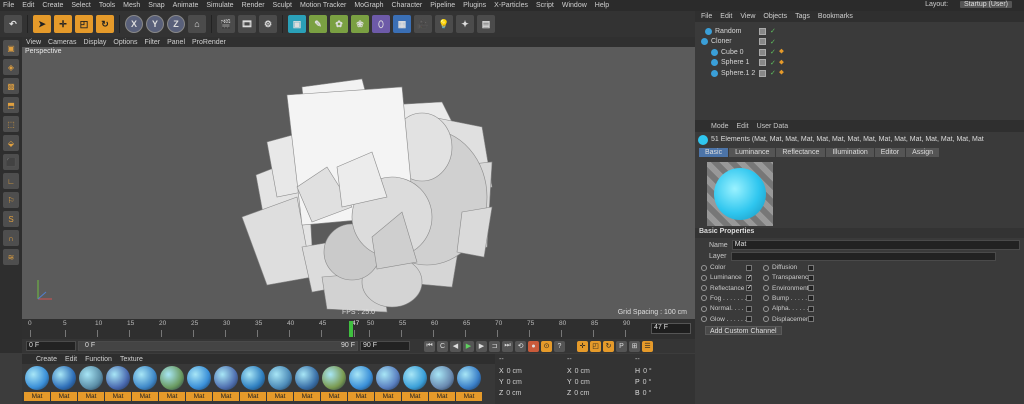 This screenshot has height=404, width=1024. Describe the element at coordinates (608, 346) in the screenshot. I see `rotation-key-icon: ↻` at that location.